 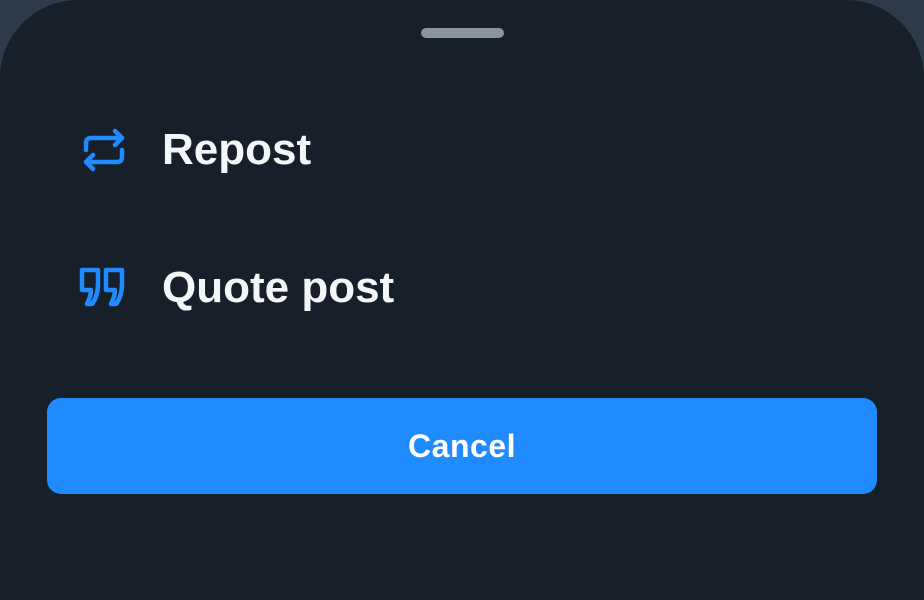 What do you see at coordinates (462, 446) in the screenshot?
I see `cancel-button: Cancel` at bounding box center [462, 446].